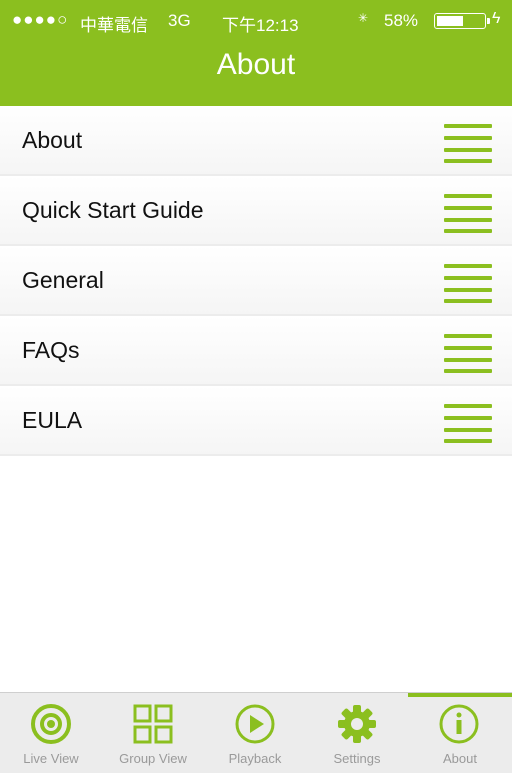 The height and width of the screenshot is (773, 512). Describe the element at coordinates (113, 210) in the screenshot. I see `menu-item-label: Quick Start Guide` at that location.